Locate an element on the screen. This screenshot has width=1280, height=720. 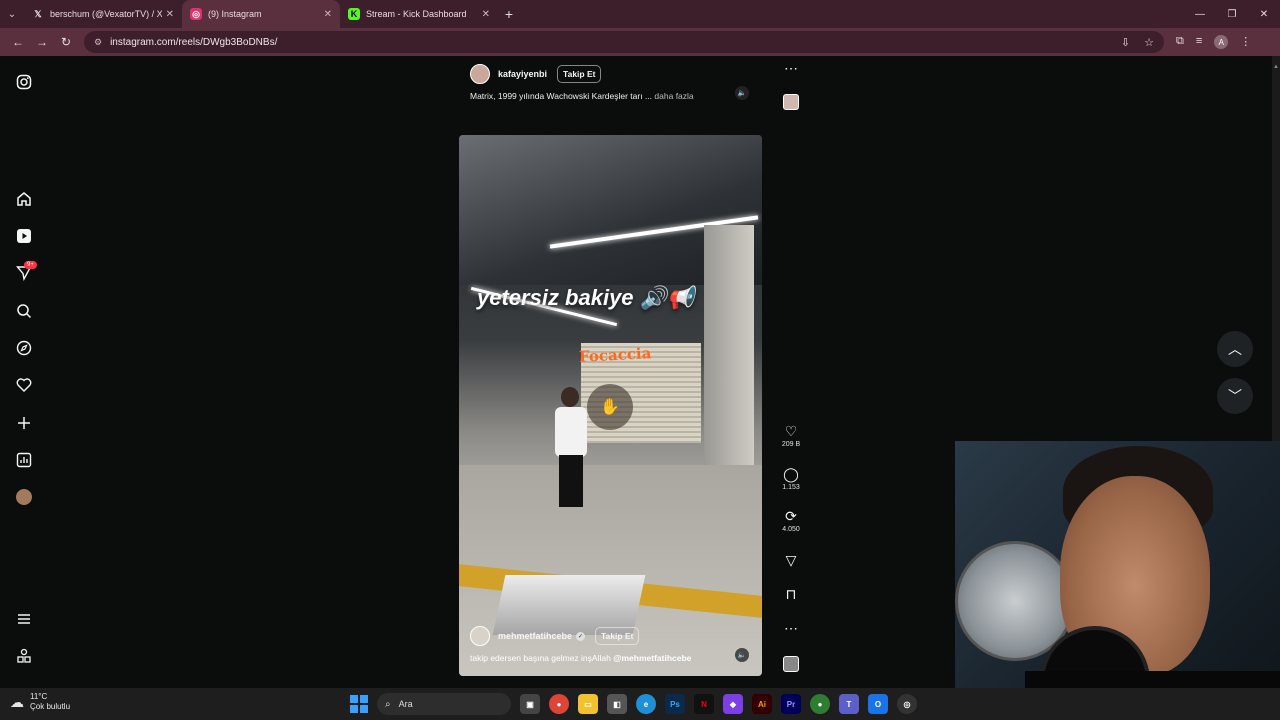
bookmark-star-icon: ☆ is located at coordinates (1149, 42).